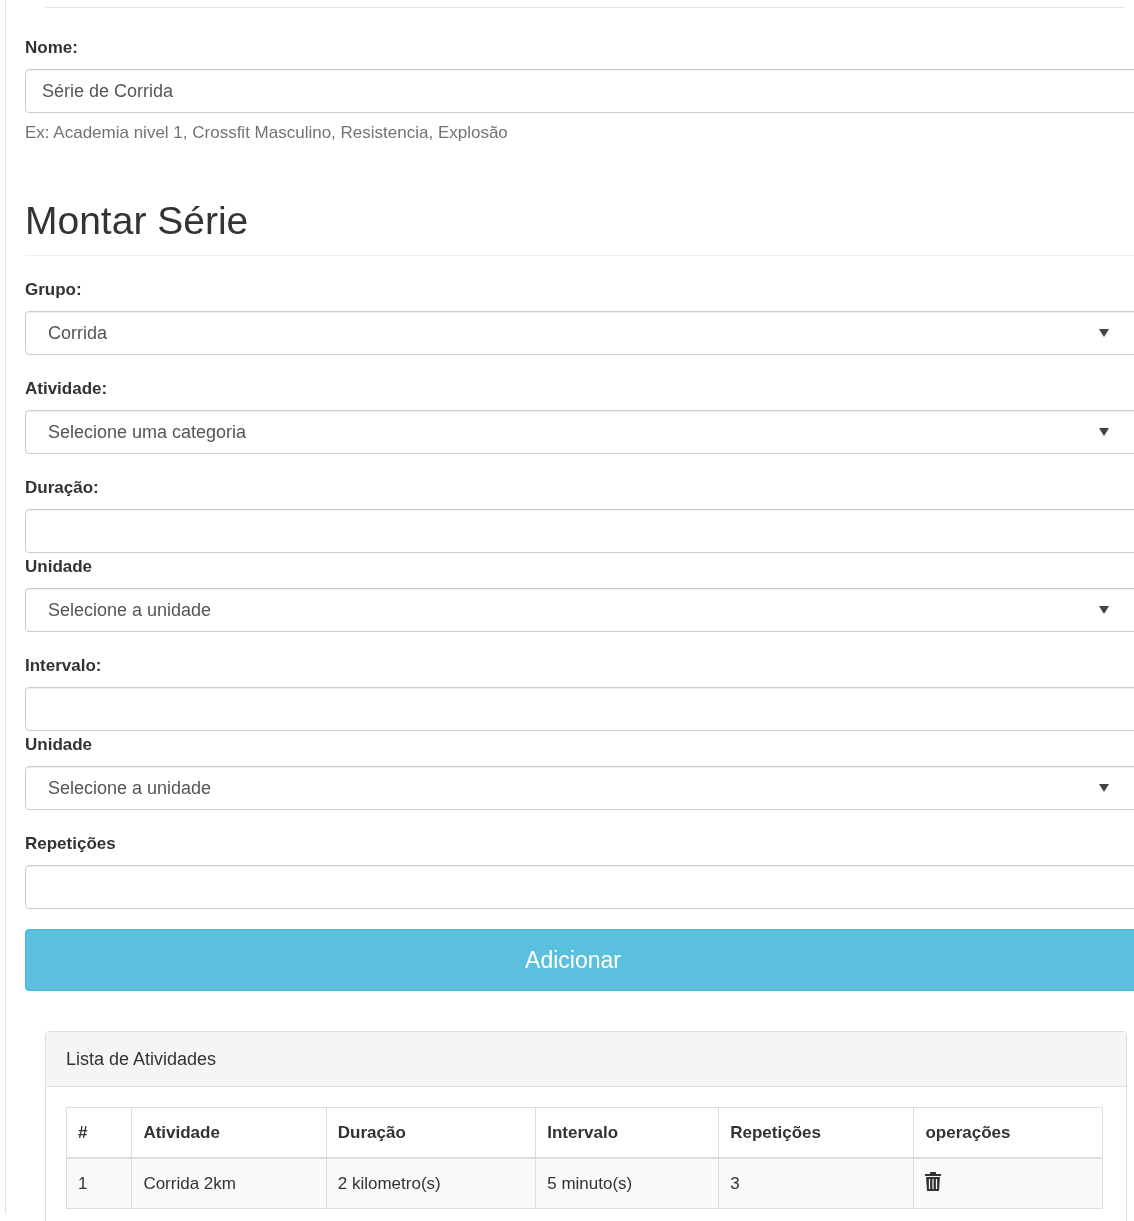 This screenshot has height=1221, width=1134. What do you see at coordinates (62, 488) in the screenshot?
I see `field-label: Duração:` at bounding box center [62, 488].